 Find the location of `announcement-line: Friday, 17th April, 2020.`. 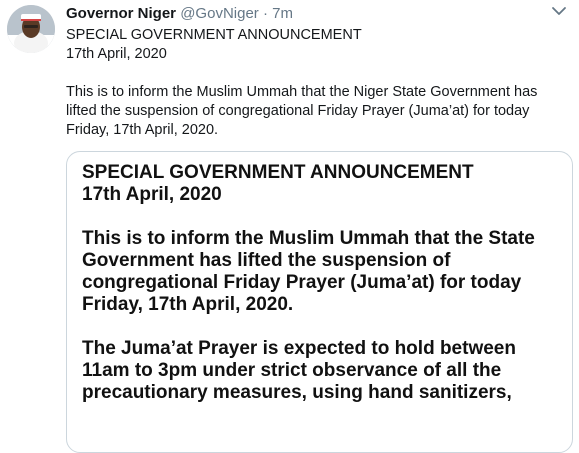

announcement-line: Friday, 17th April, 2020. is located at coordinates (188, 304).